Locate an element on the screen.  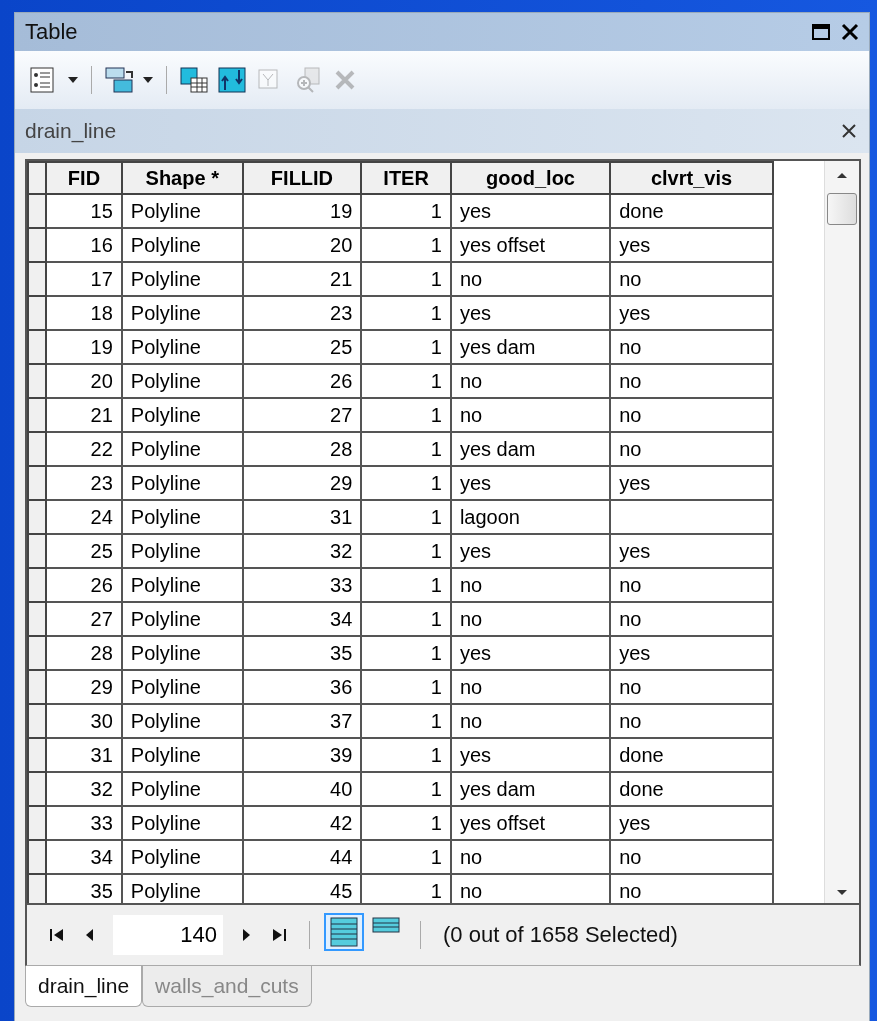
table-cell: 30 is located at coordinates (84, 721).